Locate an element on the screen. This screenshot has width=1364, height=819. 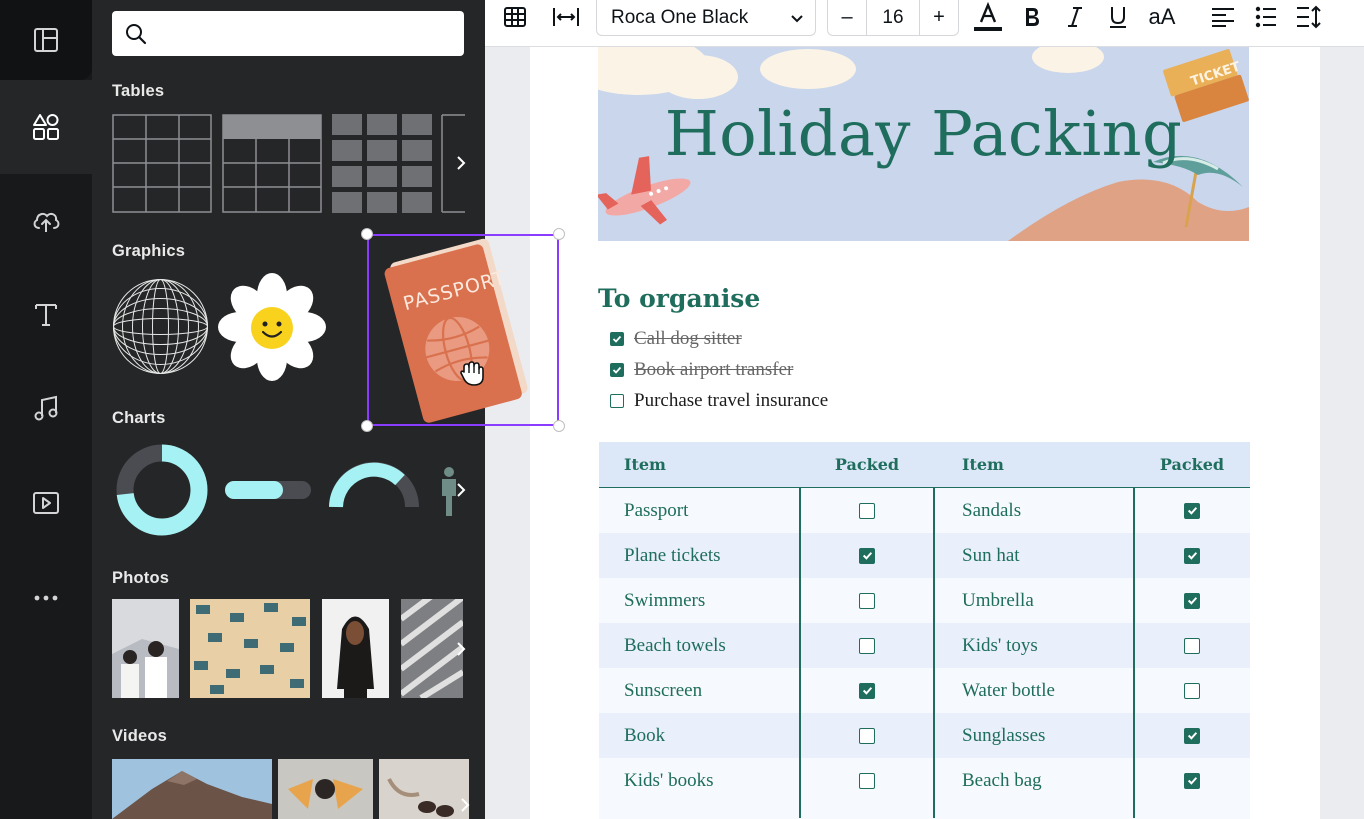
videos-next-button is located at coordinates (465, 805).